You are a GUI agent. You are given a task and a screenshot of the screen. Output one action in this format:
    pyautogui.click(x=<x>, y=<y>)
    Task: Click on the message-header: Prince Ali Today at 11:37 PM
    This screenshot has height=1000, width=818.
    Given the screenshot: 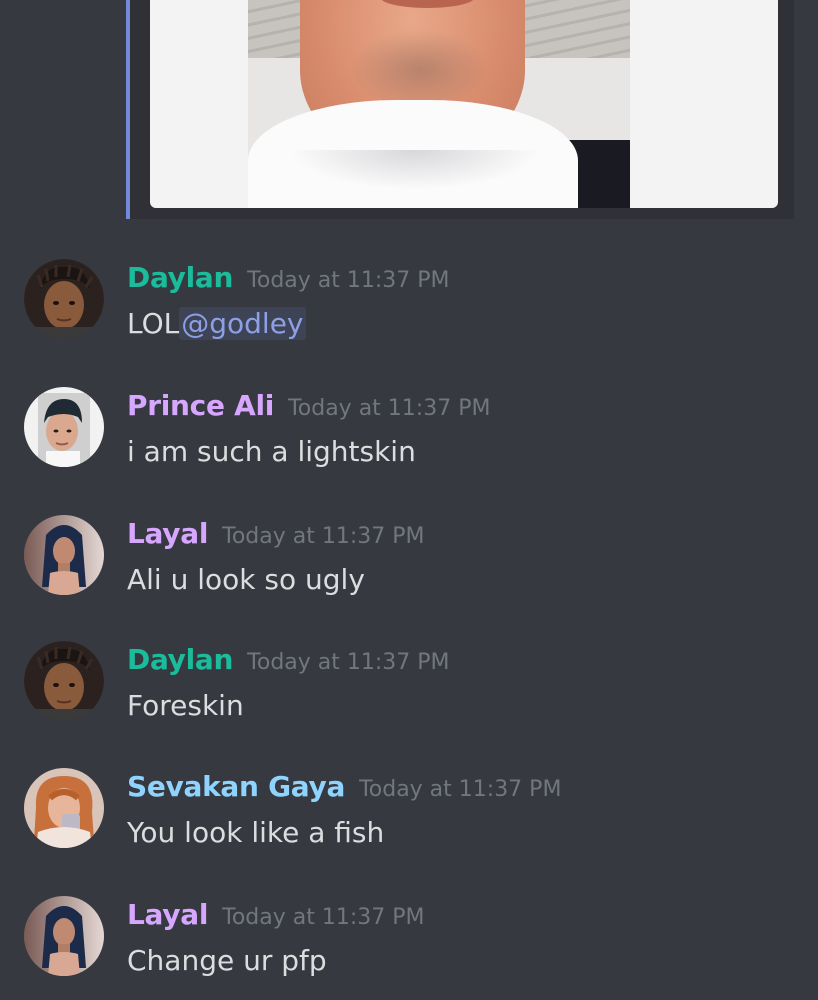 What is the action you would take?
    pyautogui.click(x=308, y=405)
    